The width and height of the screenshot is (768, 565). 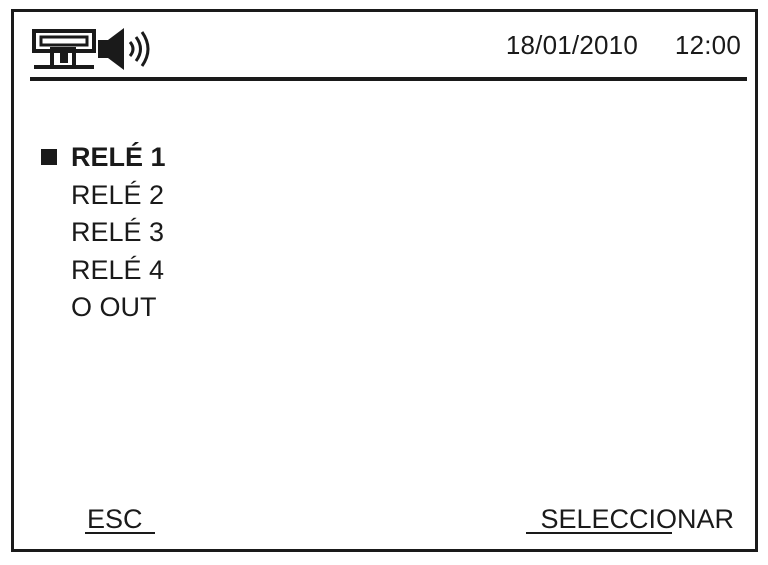 What do you see at coordinates (114, 307) in the screenshot?
I see `menu-item-label: O OUT` at bounding box center [114, 307].